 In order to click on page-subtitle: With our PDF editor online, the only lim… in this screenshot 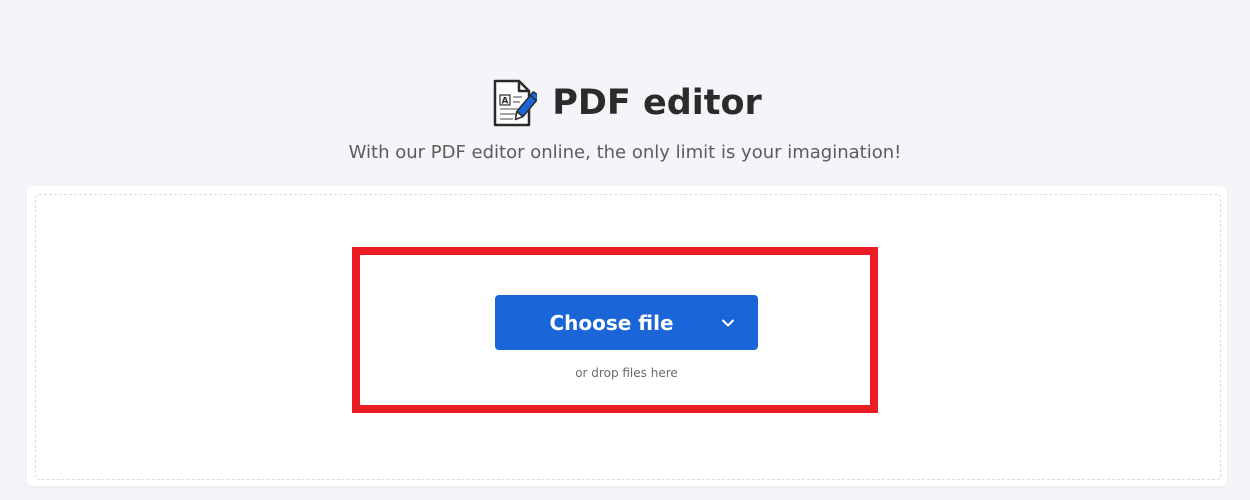, I will do `click(625, 152)`.